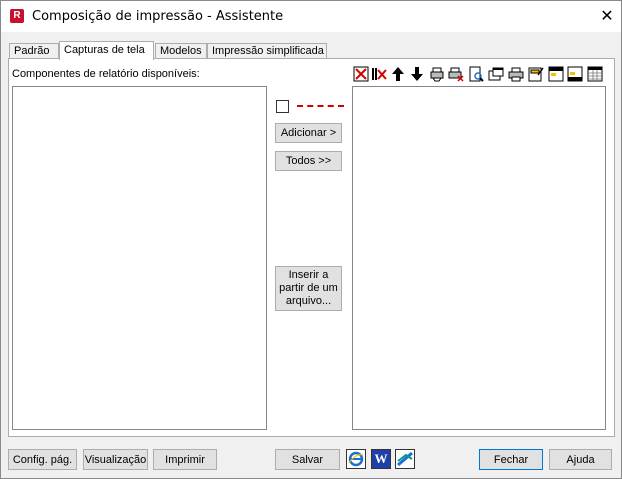 This screenshot has width=622, height=479. I want to click on title-bar: R Composição de impressão - Assistente ✕, so click(311, 16).